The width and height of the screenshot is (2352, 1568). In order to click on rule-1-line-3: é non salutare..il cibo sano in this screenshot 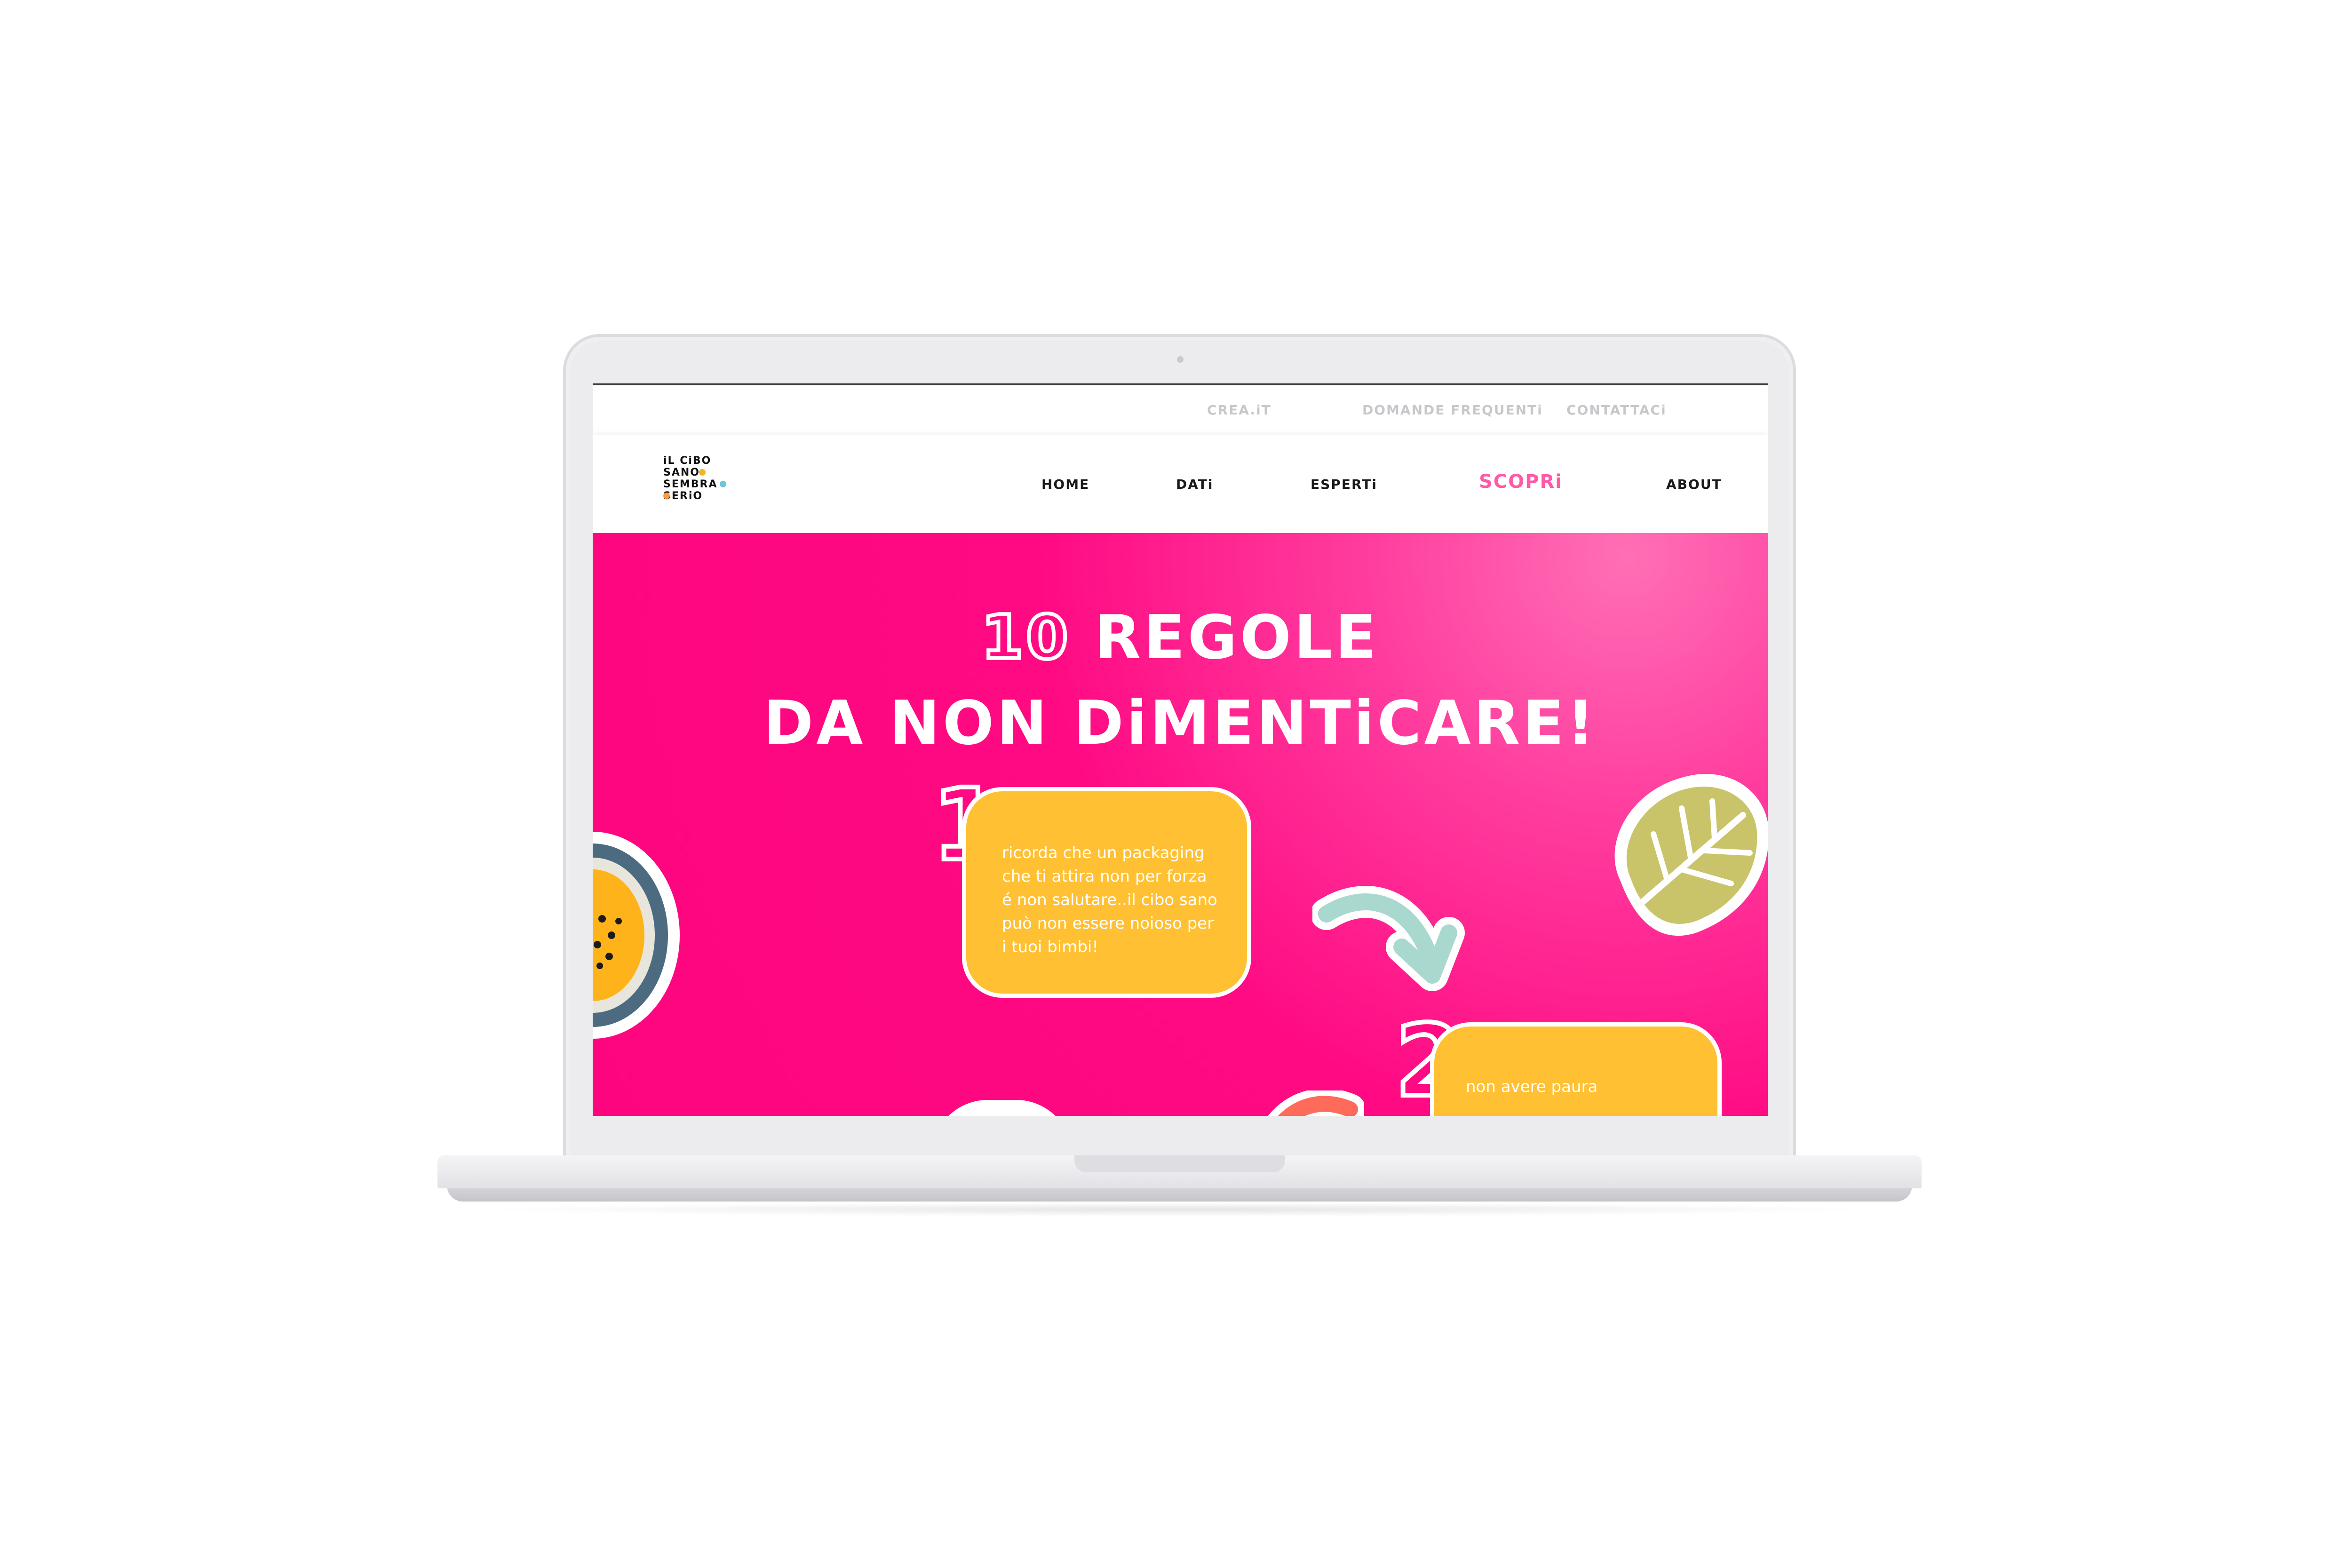, I will do `click(1109, 900)`.